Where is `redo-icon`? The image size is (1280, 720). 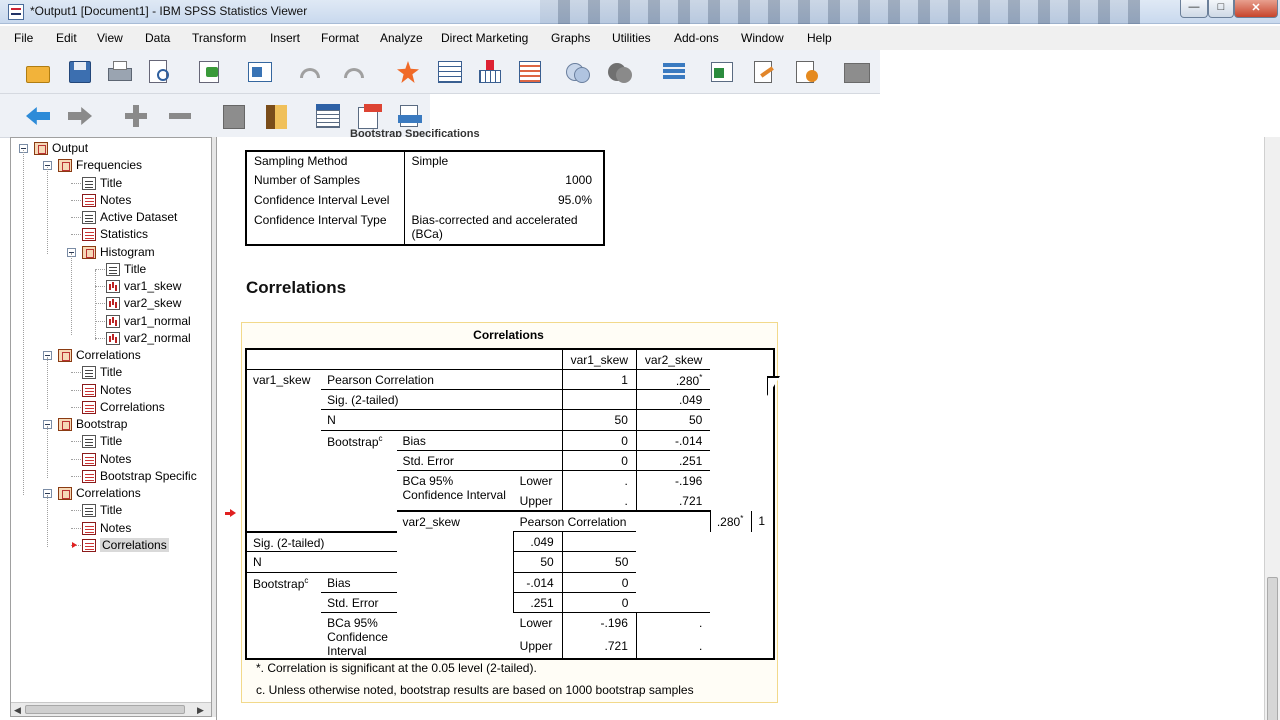 redo-icon is located at coordinates (354, 72).